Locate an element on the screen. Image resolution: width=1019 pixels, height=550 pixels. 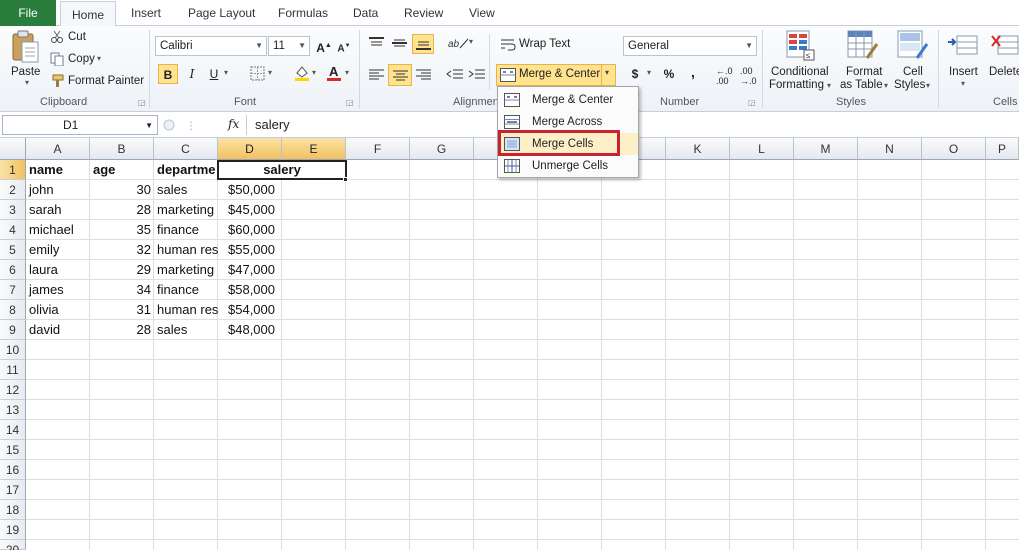
insert-function-button: fx is located at coordinates (233, 124).